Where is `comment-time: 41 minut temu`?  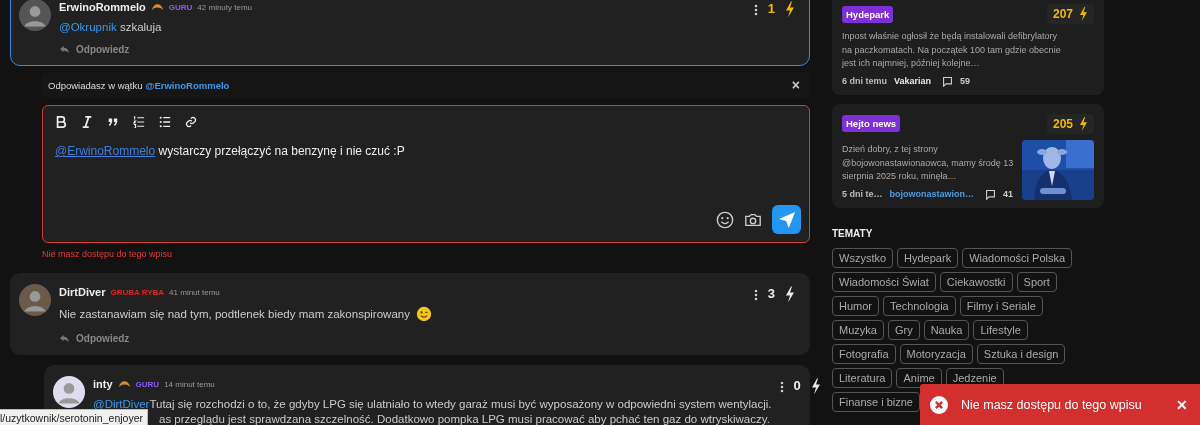
comment-time: 41 minut temu is located at coordinates (194, 292).